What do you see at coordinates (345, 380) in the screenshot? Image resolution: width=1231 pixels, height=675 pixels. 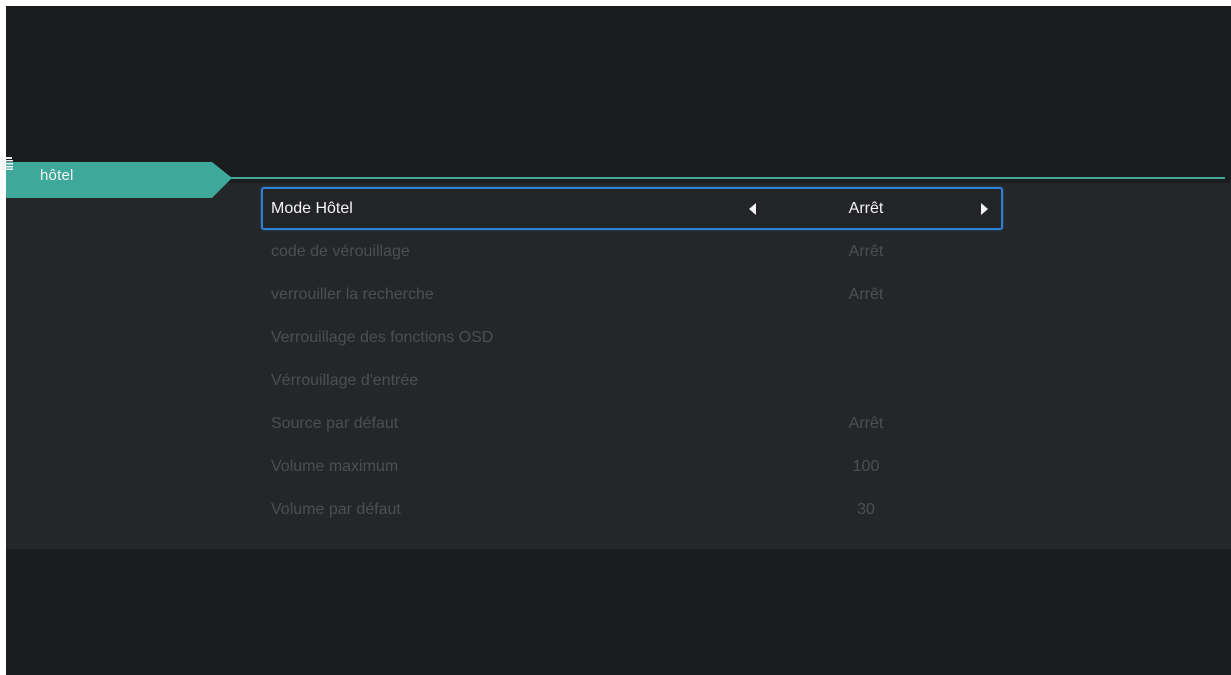 I see `menu-item-label: Vérrouillage d'entrée` at bounding box center [345, 380].